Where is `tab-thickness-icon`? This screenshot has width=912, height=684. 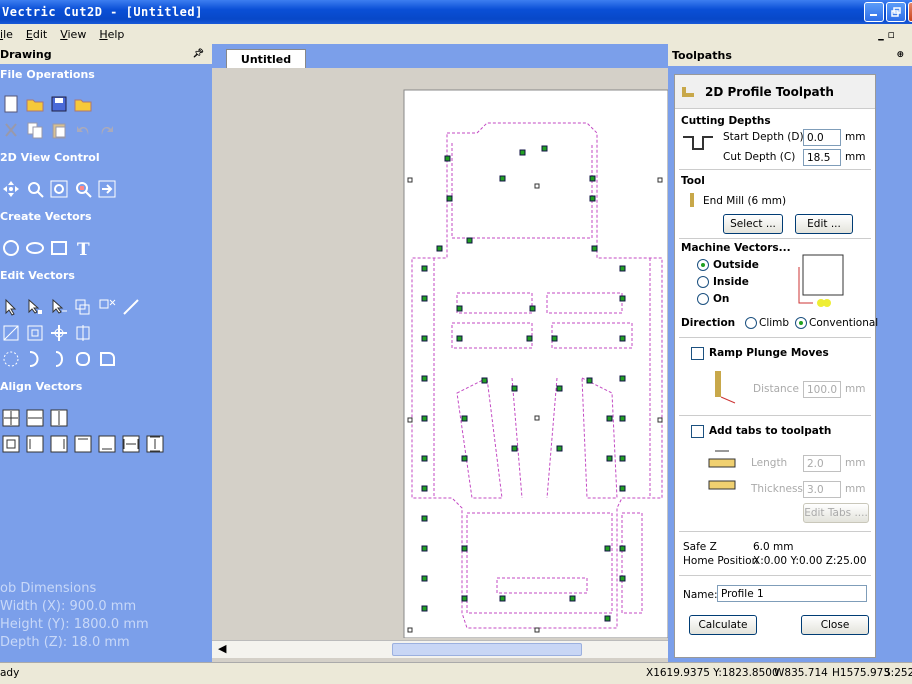 tab-thickness-icon is located at coordinates (722, 485).